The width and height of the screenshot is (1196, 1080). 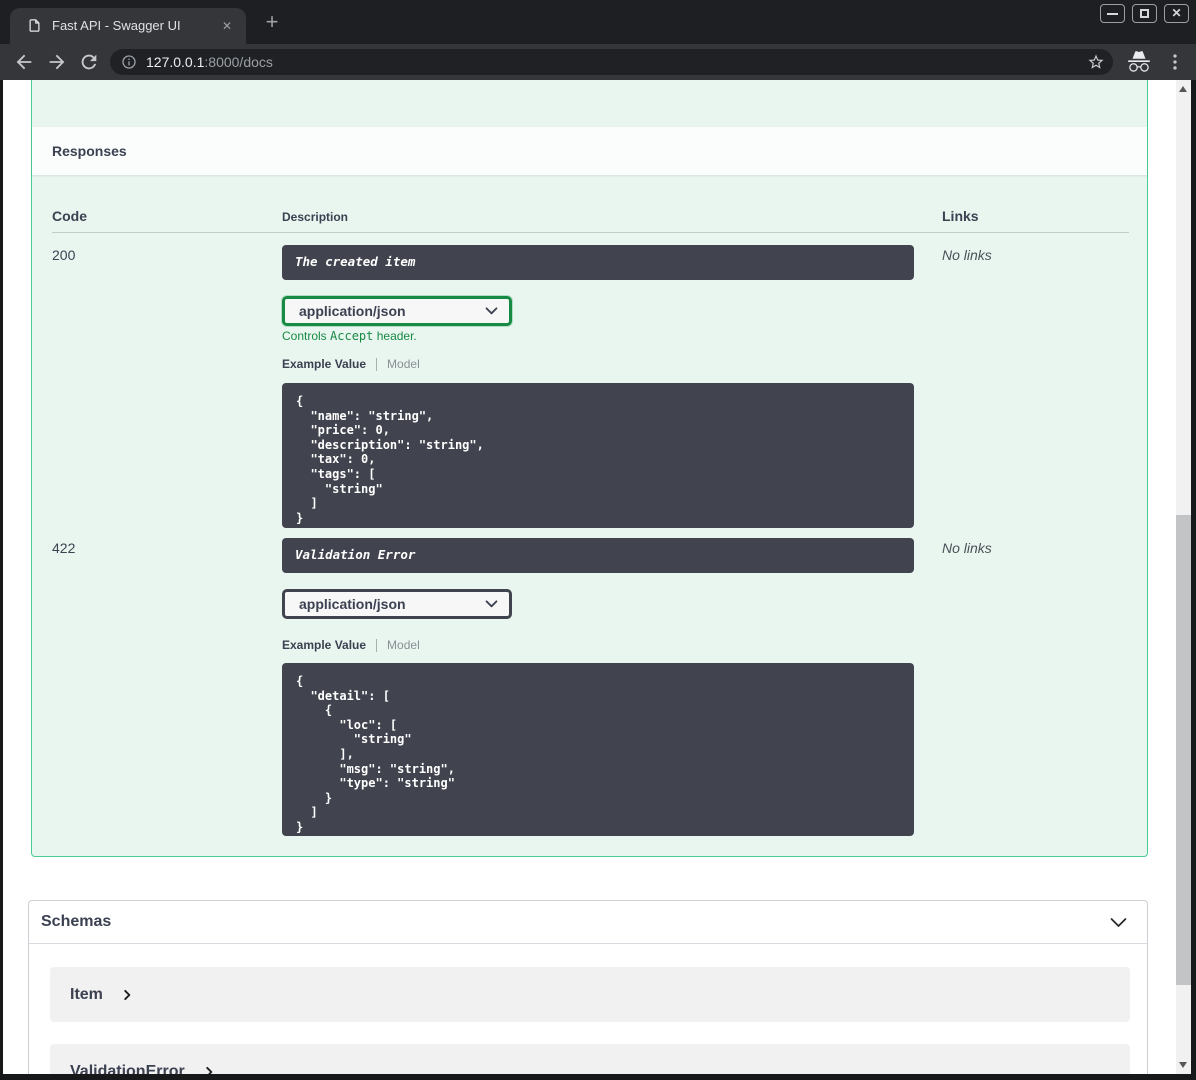 I want to click on page-scrollbar, so click(x=1183, y=577).